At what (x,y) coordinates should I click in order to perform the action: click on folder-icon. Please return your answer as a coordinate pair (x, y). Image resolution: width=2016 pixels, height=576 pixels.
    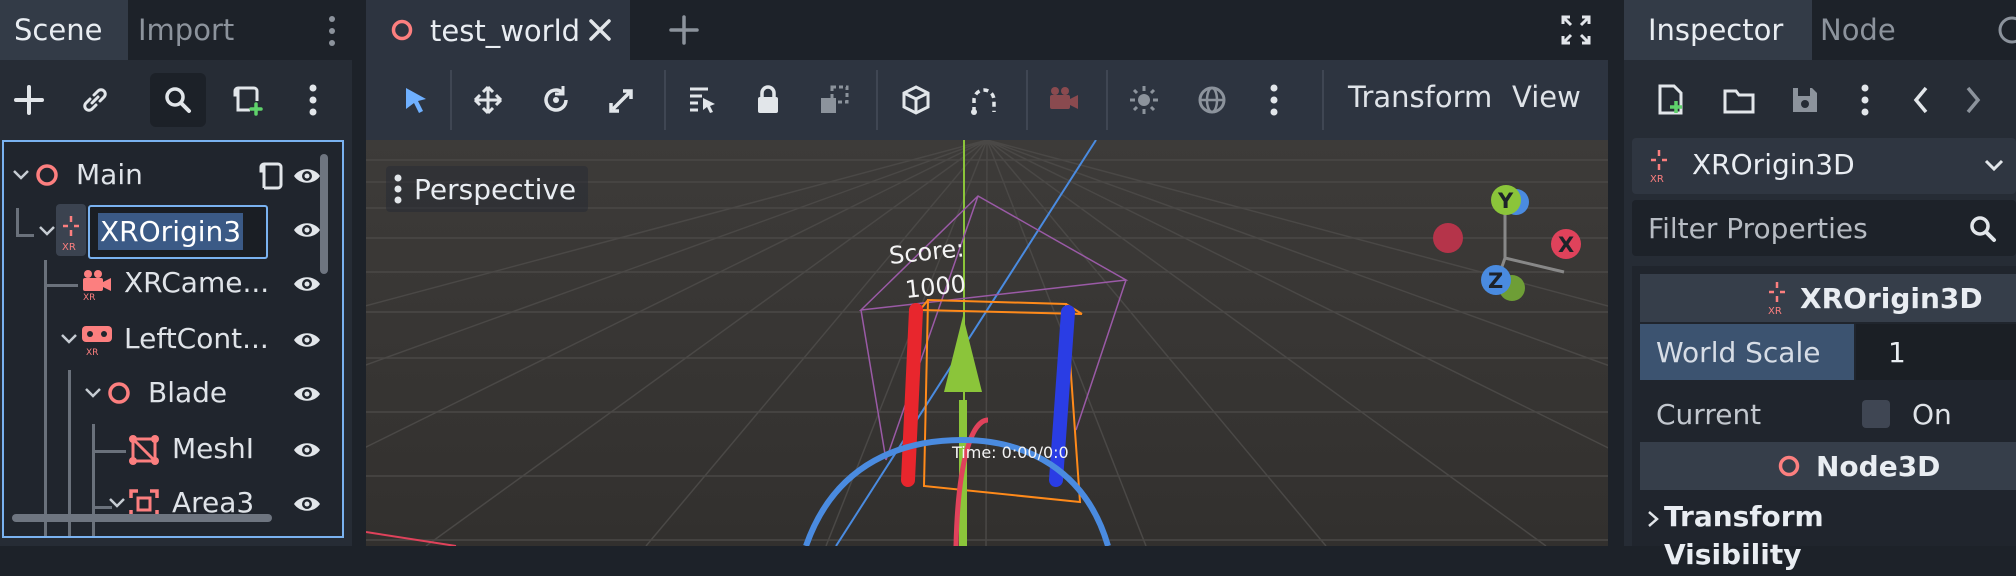
    Looking at the image, I should click on (1739, 101).